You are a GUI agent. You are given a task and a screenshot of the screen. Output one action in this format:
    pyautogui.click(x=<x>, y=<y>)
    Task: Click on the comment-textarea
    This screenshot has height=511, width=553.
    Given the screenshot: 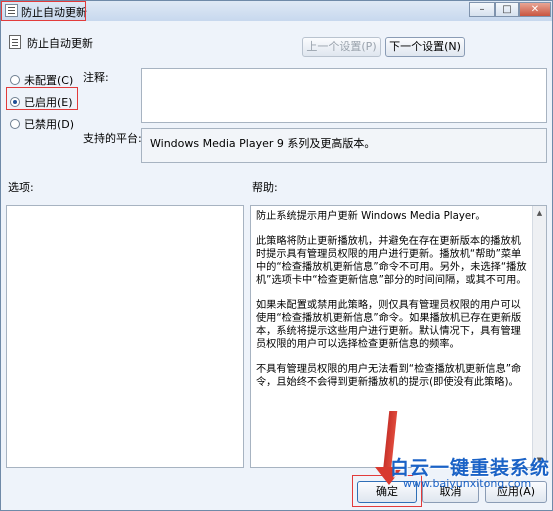 What is the action you would take?
    pyautogui.click(x=344, y=95)
    